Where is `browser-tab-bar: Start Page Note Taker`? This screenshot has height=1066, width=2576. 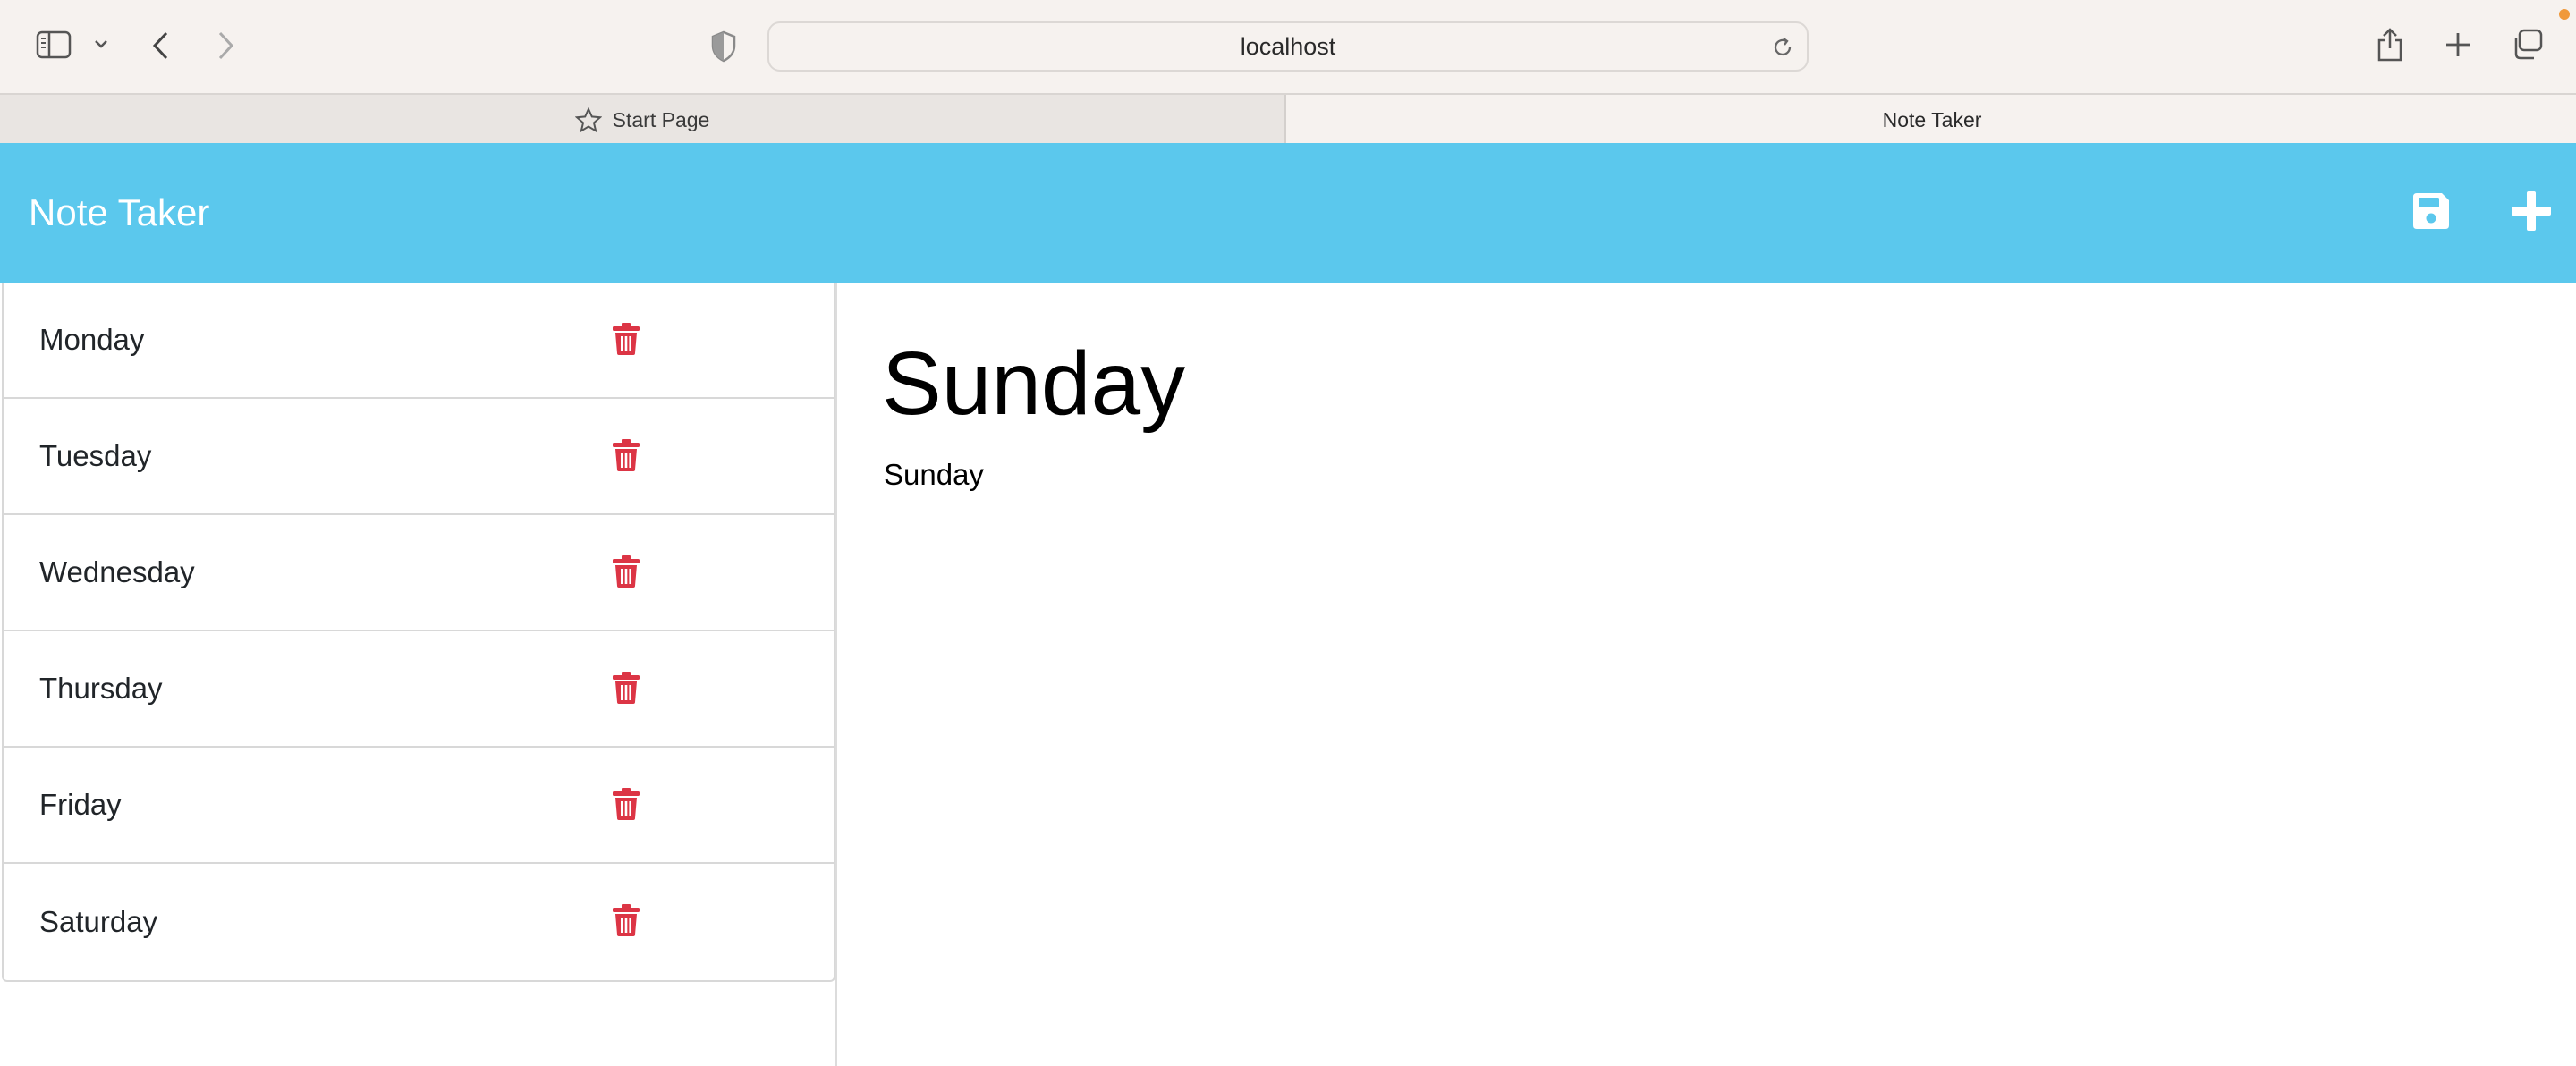
browser-tab-bar: Start Page Note Taker is located at coordinates (1288, 119).